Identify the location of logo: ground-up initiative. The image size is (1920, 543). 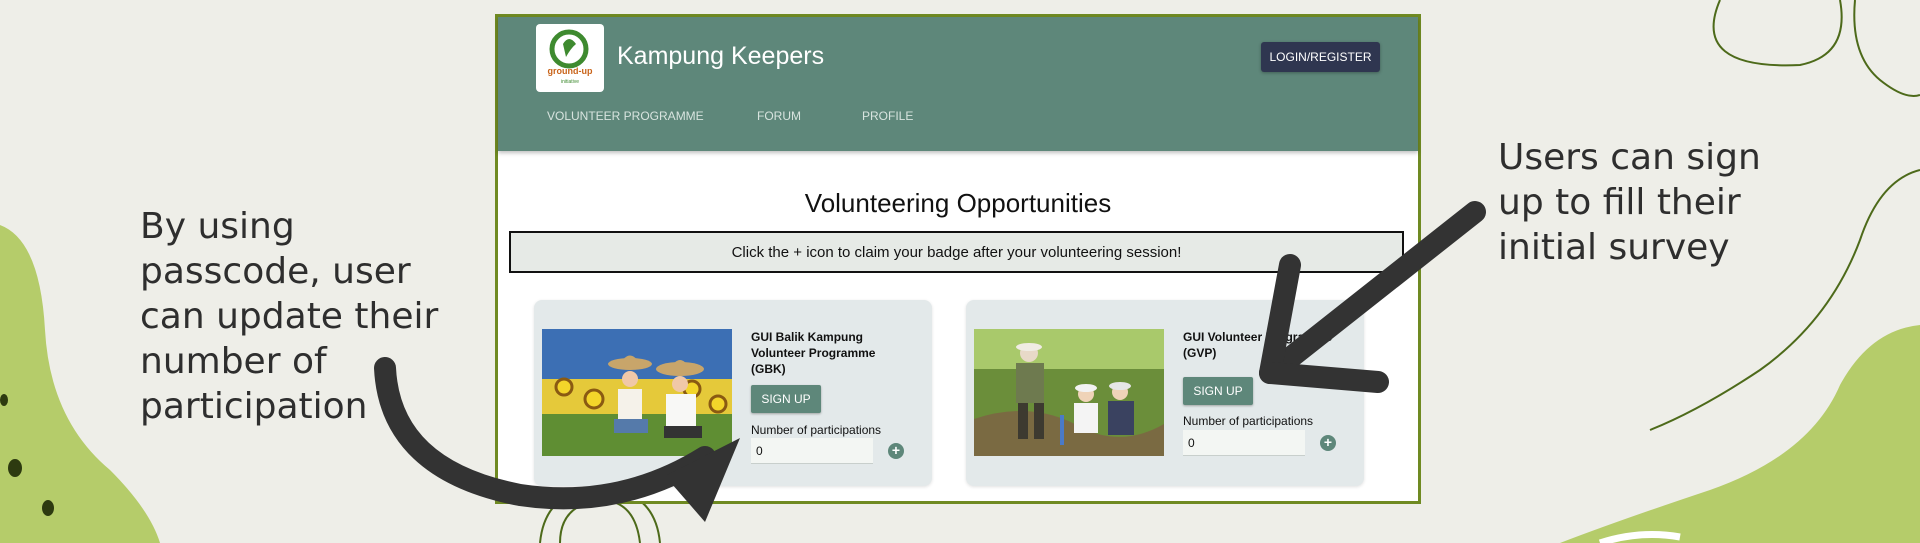
(570, 58).